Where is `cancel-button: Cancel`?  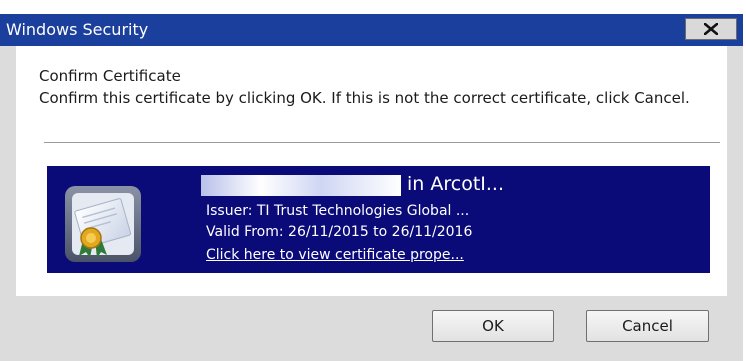 cancel-button: Cancel is located at coordinates (647, 326).